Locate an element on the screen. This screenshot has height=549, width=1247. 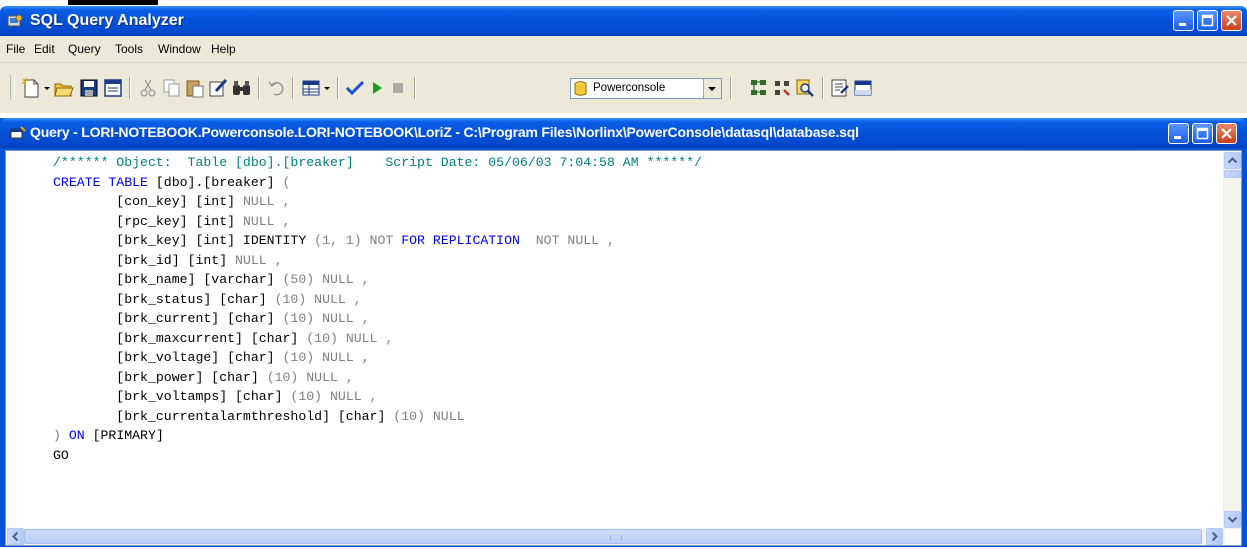
vertical-scroll-thumb is located at coordinates (1232, 174).